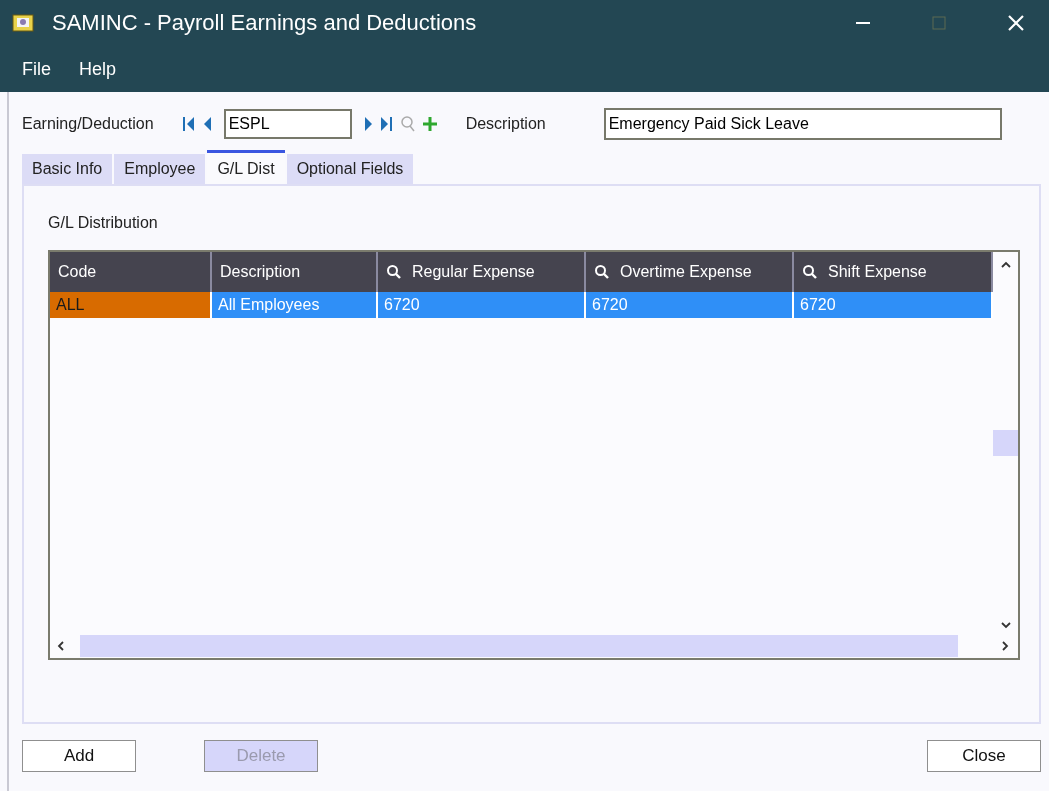  I want to click on next-record-icon, so click(368, 124).